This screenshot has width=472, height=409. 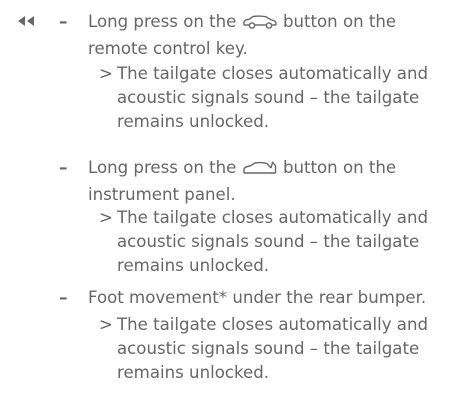 I want to click on step-instruction: Foot movement* under the rear bumper., so click(x=257, y=297).